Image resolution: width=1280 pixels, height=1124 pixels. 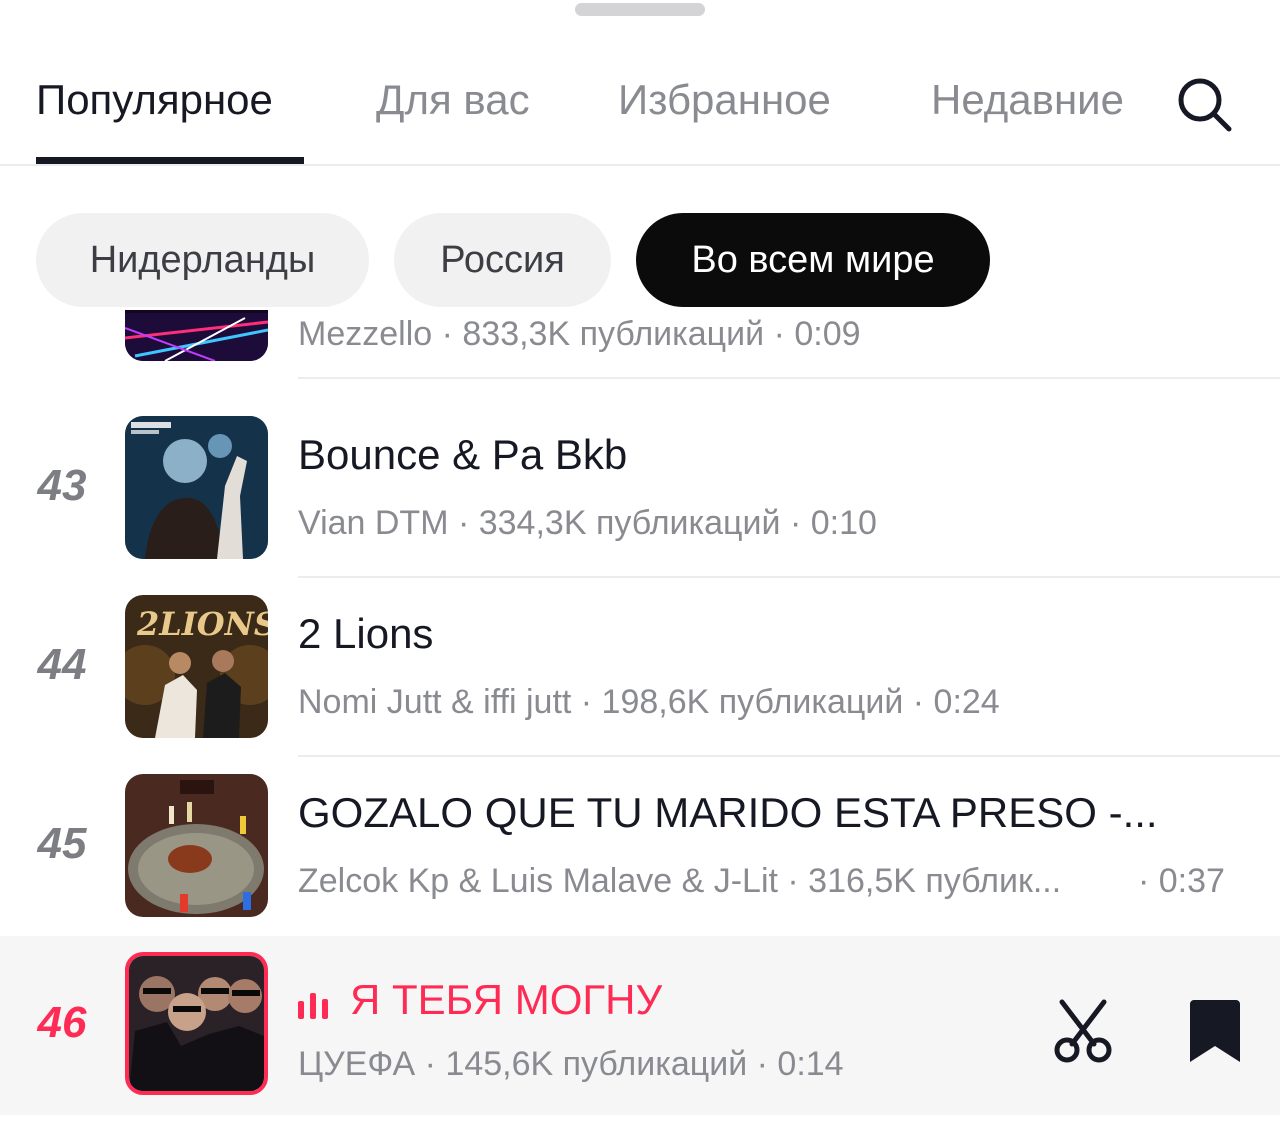 What do you see at coordinates (62, 843) in the screenshot?
I see `track-rank: 45` at bounding box center [62, 843].